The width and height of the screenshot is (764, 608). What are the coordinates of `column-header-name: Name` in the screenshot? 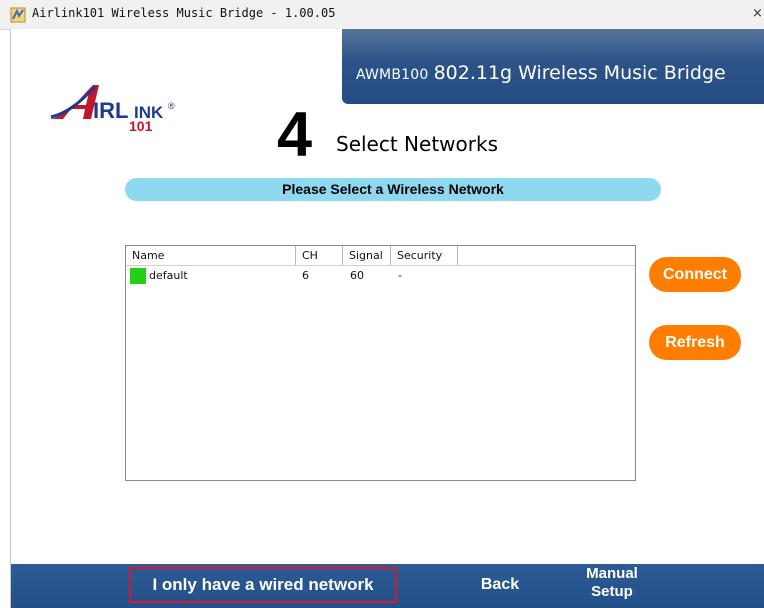 It's located at (211, 255).